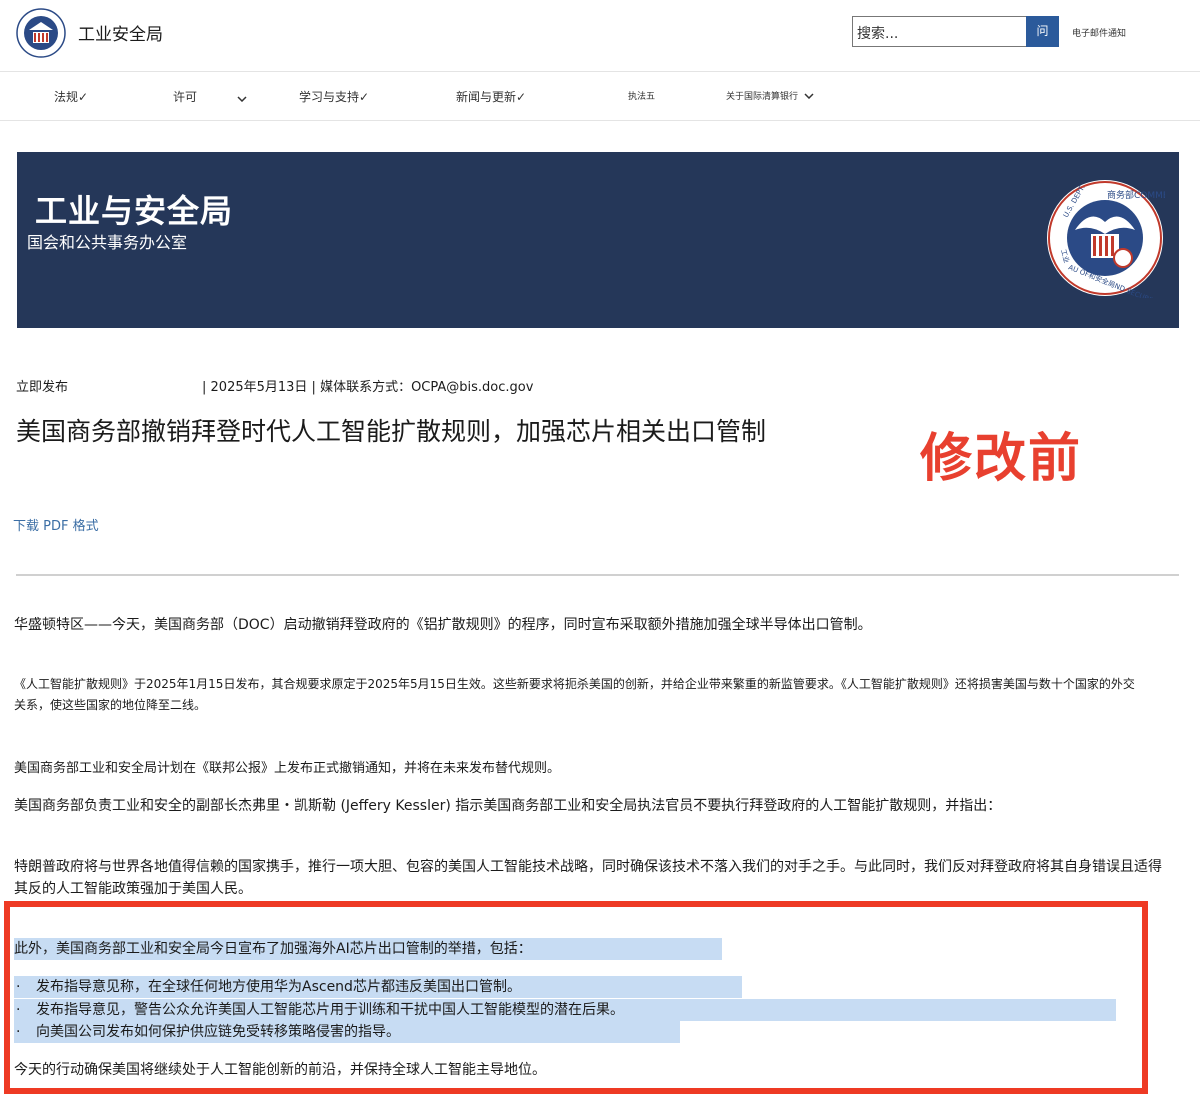  Describe the element at coordinates (56, 524) in the screenshot. I see `download-pdf-link: 下载 PDF 格式` at that location.